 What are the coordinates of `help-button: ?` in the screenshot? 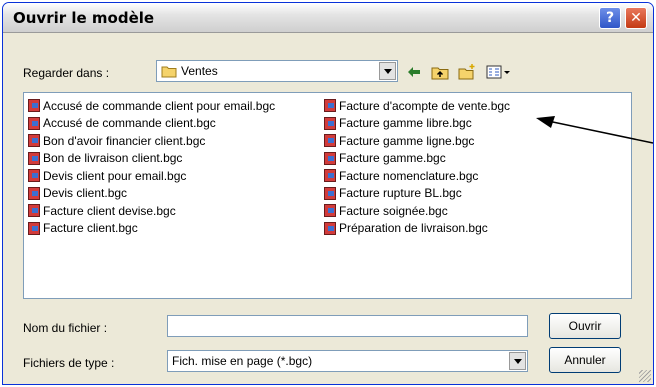 It's located at (610, 18).